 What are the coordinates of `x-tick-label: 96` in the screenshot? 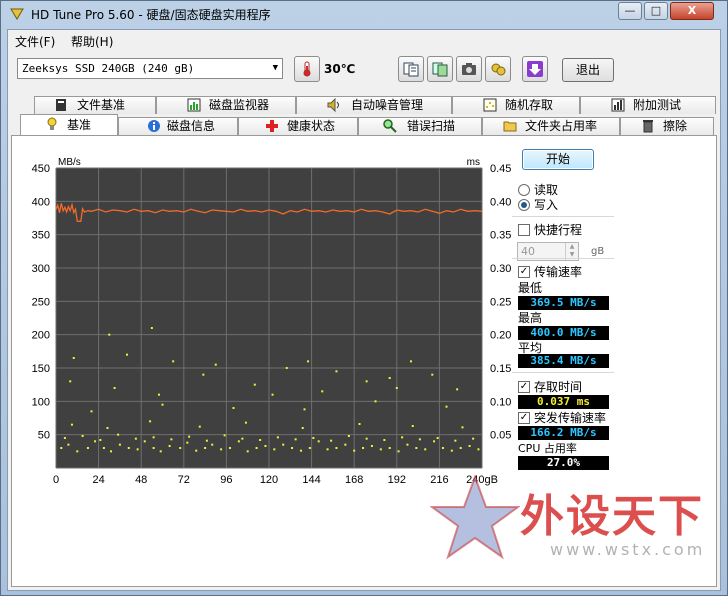 It's located at (226, 480).